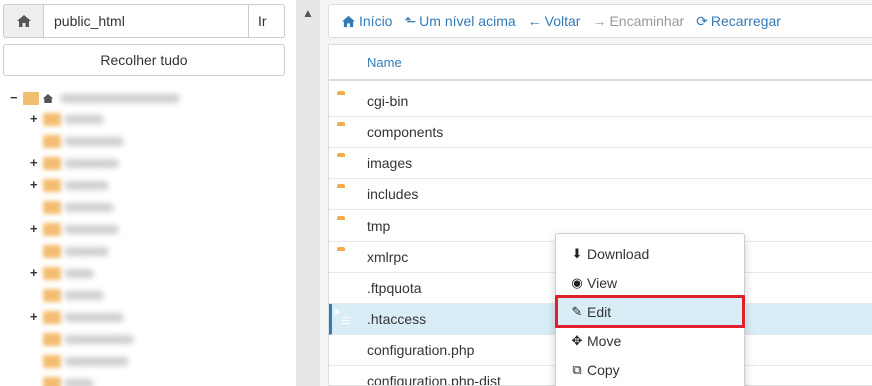 The height and width of the screenshot is (386, 872). What do you see at coordinates (603, 369) in the screenshot?
I see `copy-label: Copy` at bounding box center [603, 369].